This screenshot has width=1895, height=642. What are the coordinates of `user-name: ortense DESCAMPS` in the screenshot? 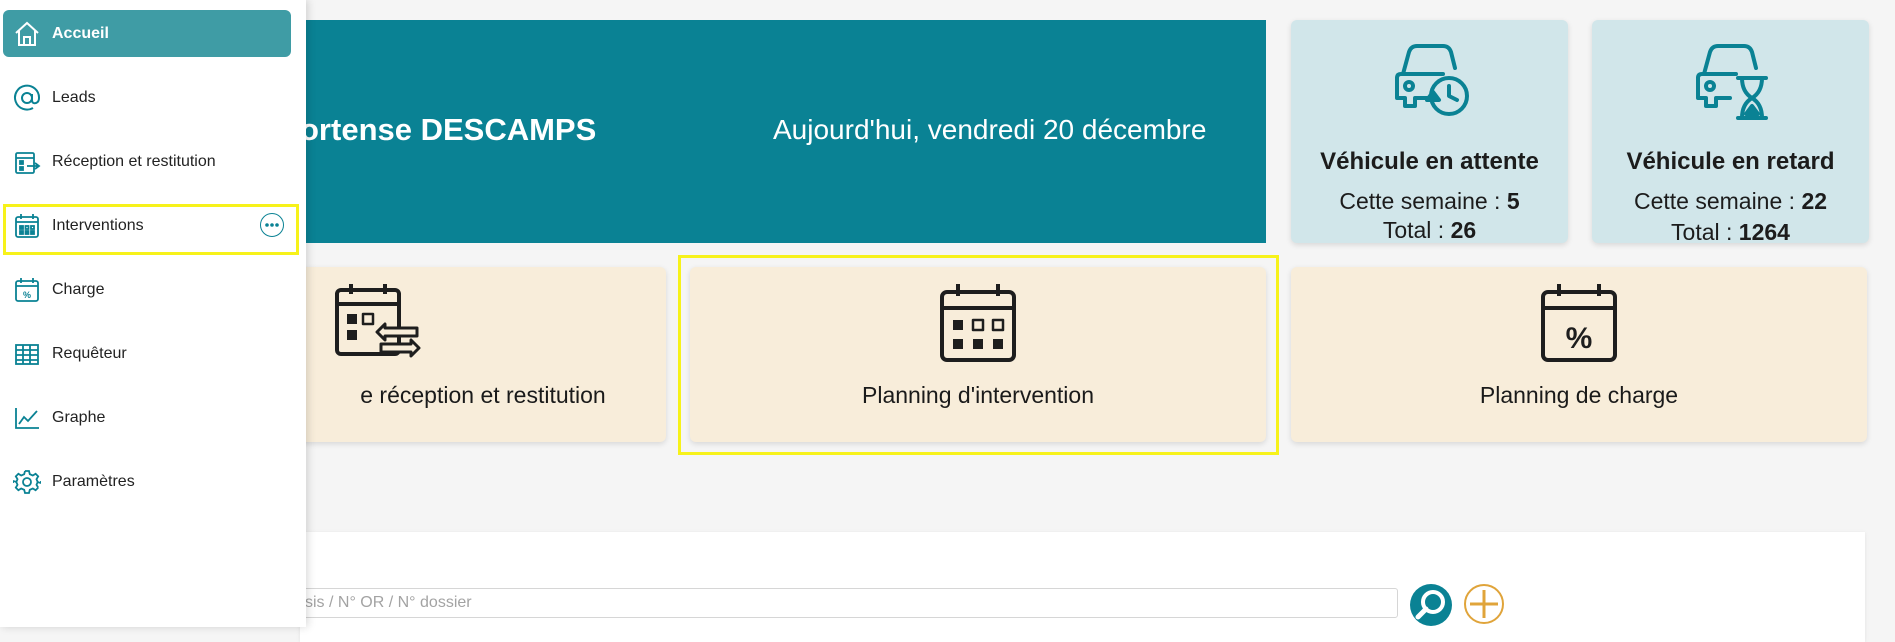 It's located at (448, 129).